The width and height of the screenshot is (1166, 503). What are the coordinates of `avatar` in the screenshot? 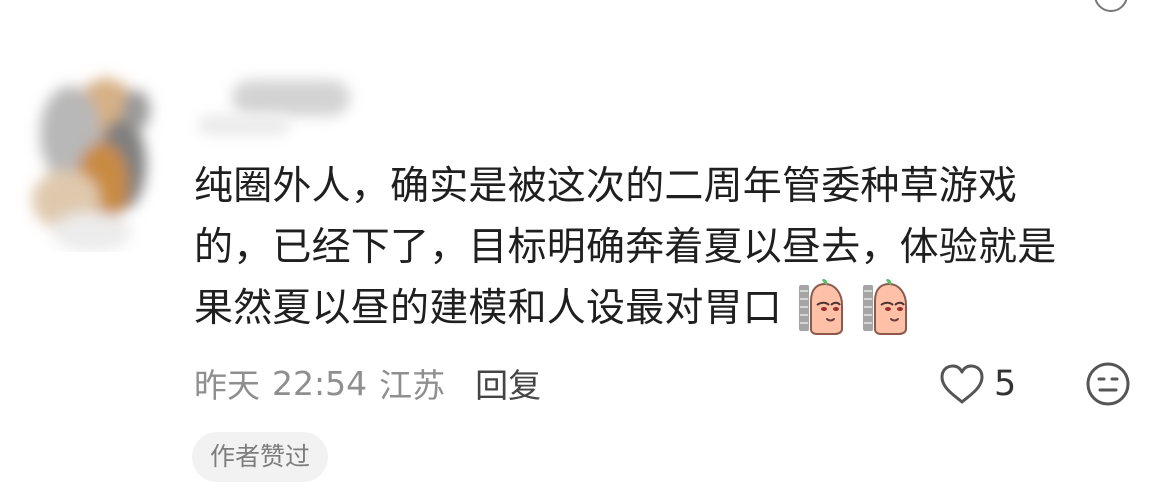 It's located at (89, 145).